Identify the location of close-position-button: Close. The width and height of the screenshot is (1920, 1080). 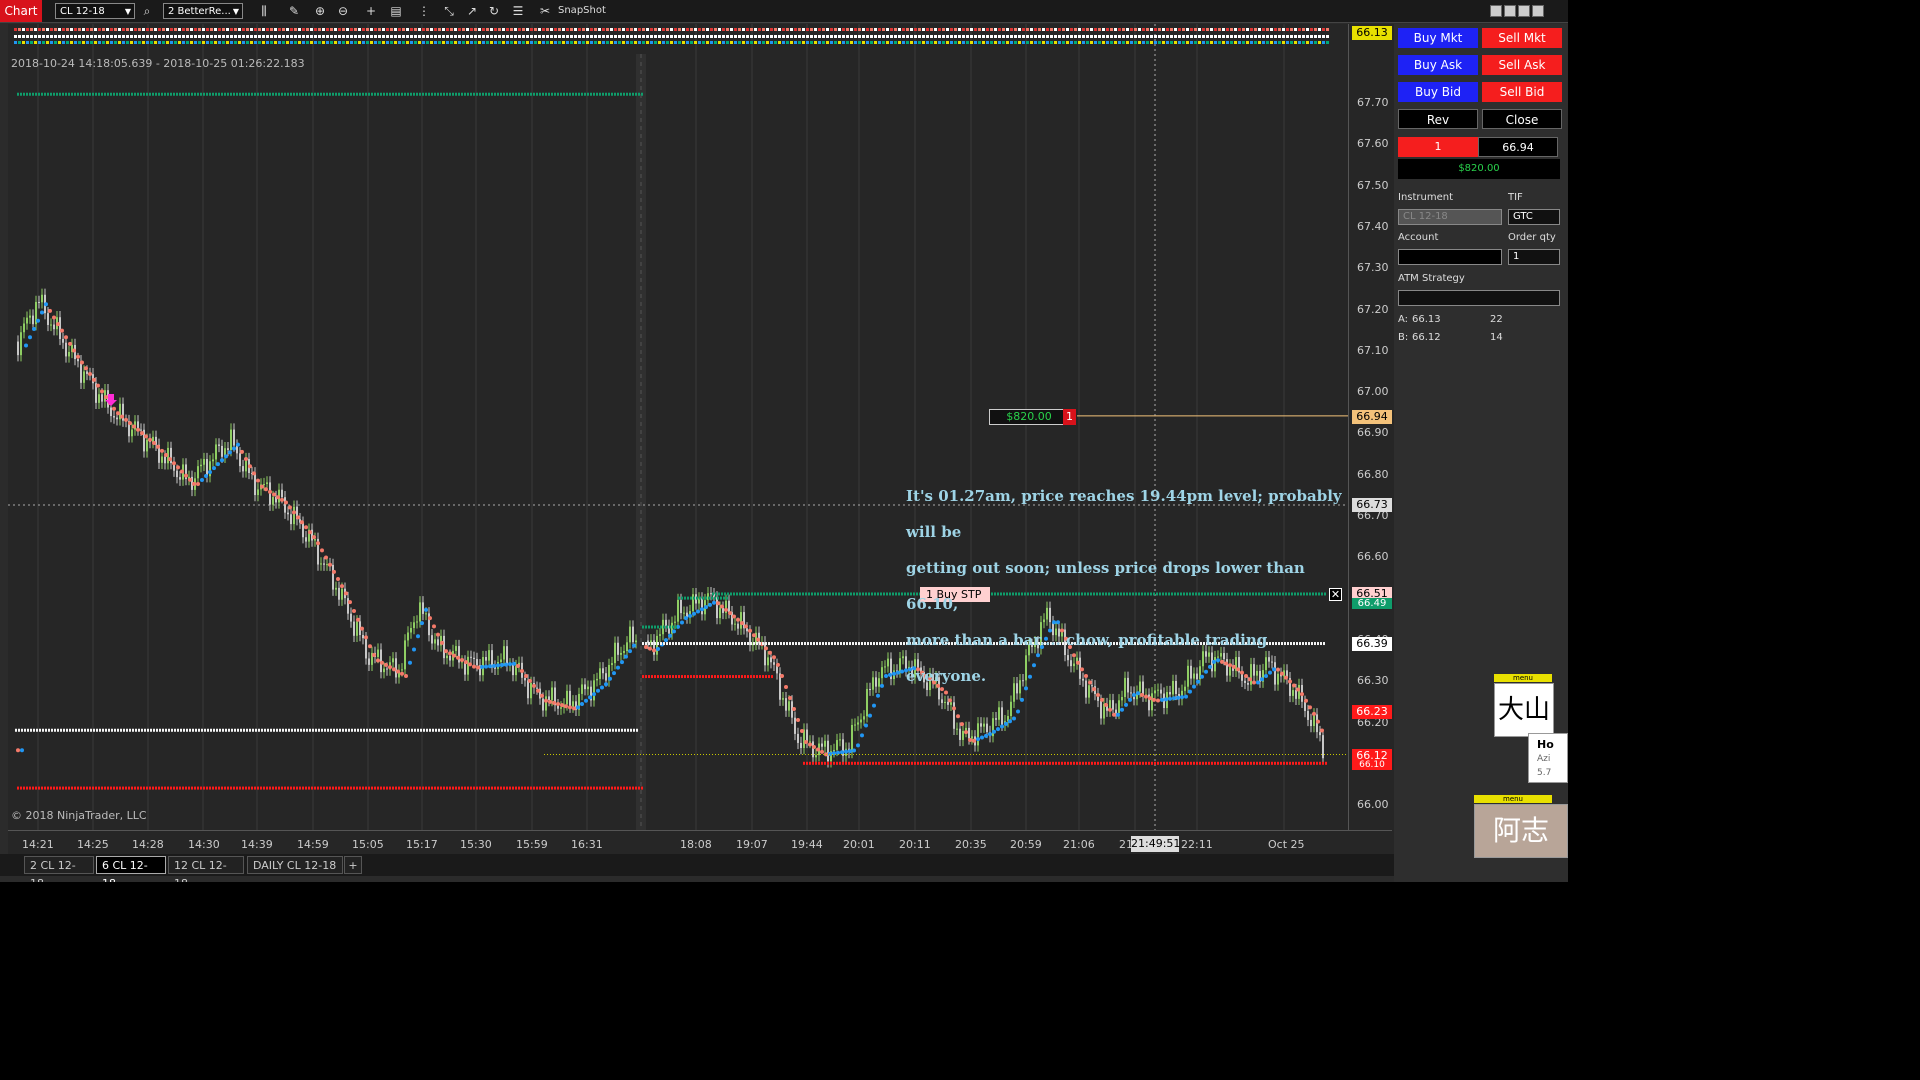
(1522, 119).